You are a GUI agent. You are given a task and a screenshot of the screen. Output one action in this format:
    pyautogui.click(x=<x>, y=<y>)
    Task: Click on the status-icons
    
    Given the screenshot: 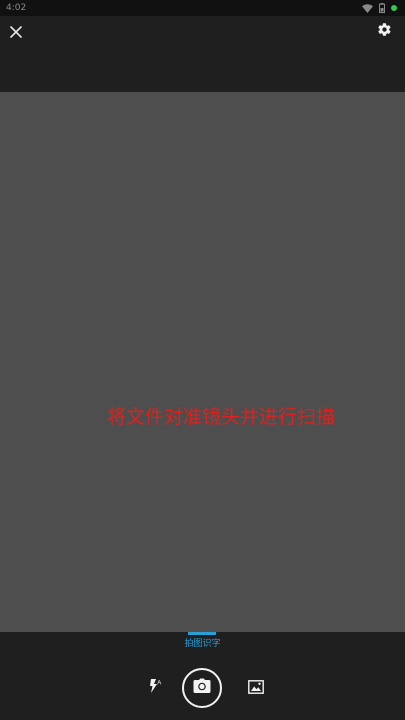 What is the action you would take?
    pyautogui.click(x=379, y=8)
    